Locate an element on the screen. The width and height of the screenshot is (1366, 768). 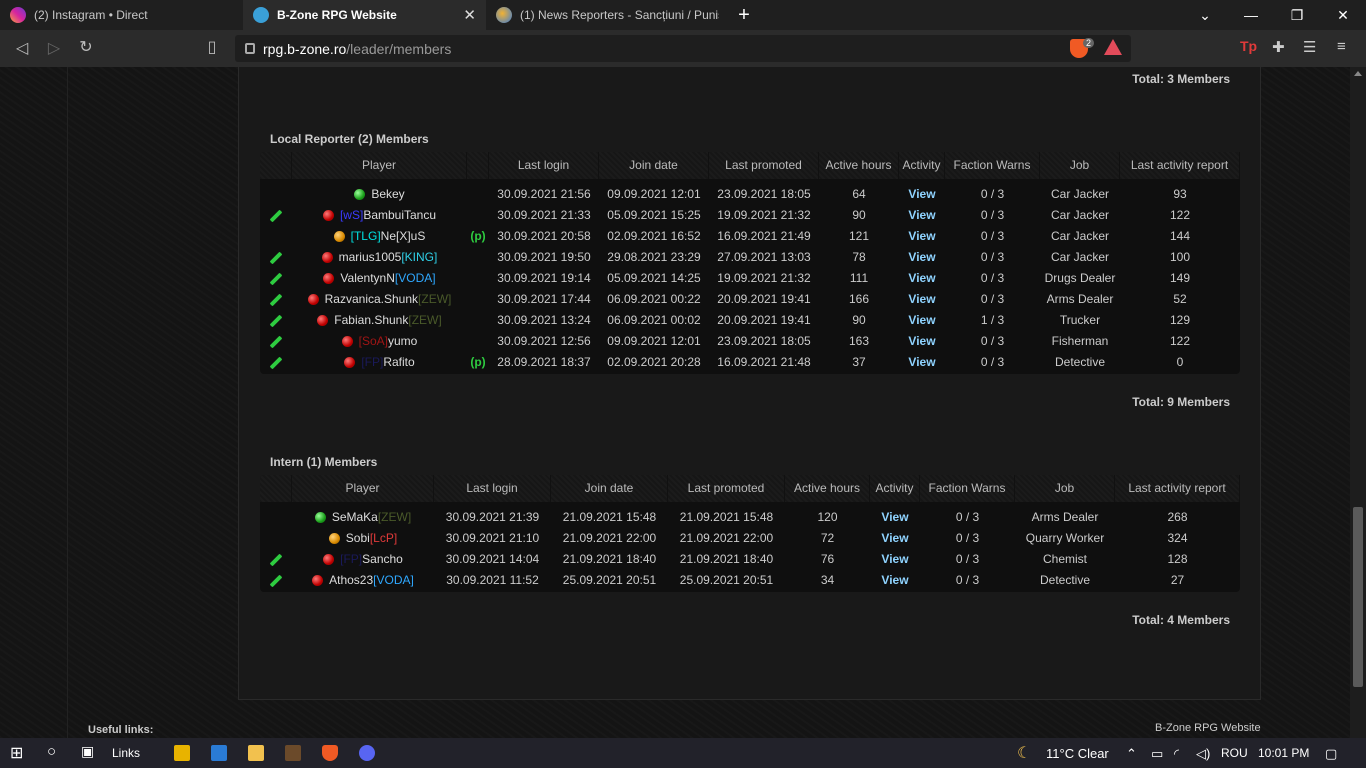
volume-icon: ◁) is located at coordinates (1203, 754).